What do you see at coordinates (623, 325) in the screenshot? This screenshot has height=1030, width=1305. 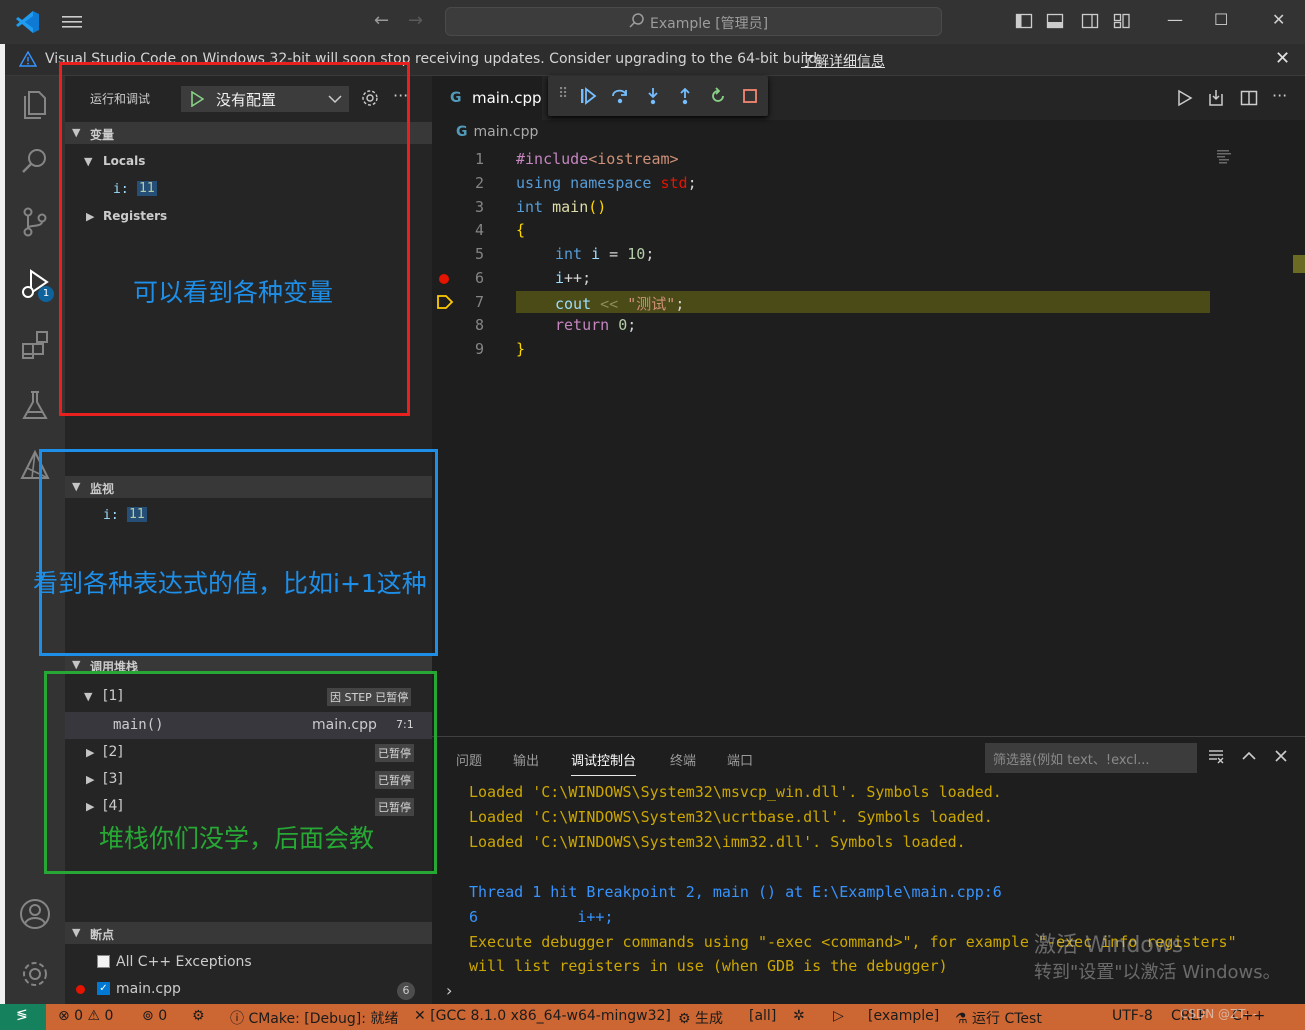 I see `code-token: 0` at bounding box center [623, 325].